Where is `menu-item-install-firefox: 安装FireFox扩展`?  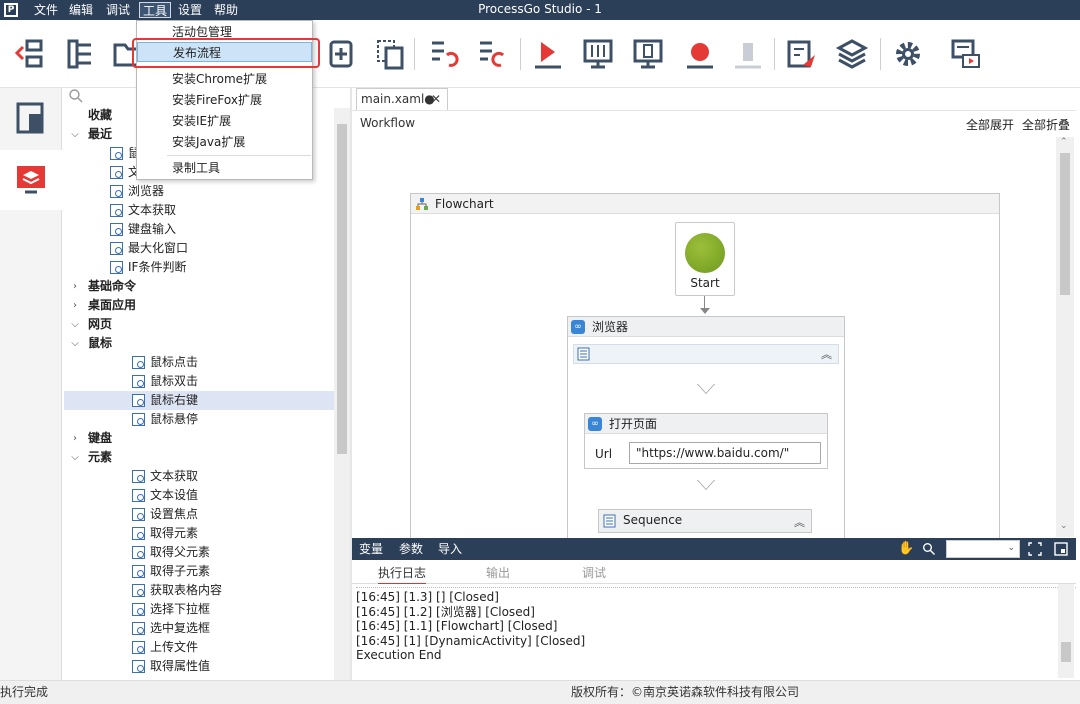 menu-item-install-firefox: 安装FireFox扩展 is located at coordinates (224, 100).